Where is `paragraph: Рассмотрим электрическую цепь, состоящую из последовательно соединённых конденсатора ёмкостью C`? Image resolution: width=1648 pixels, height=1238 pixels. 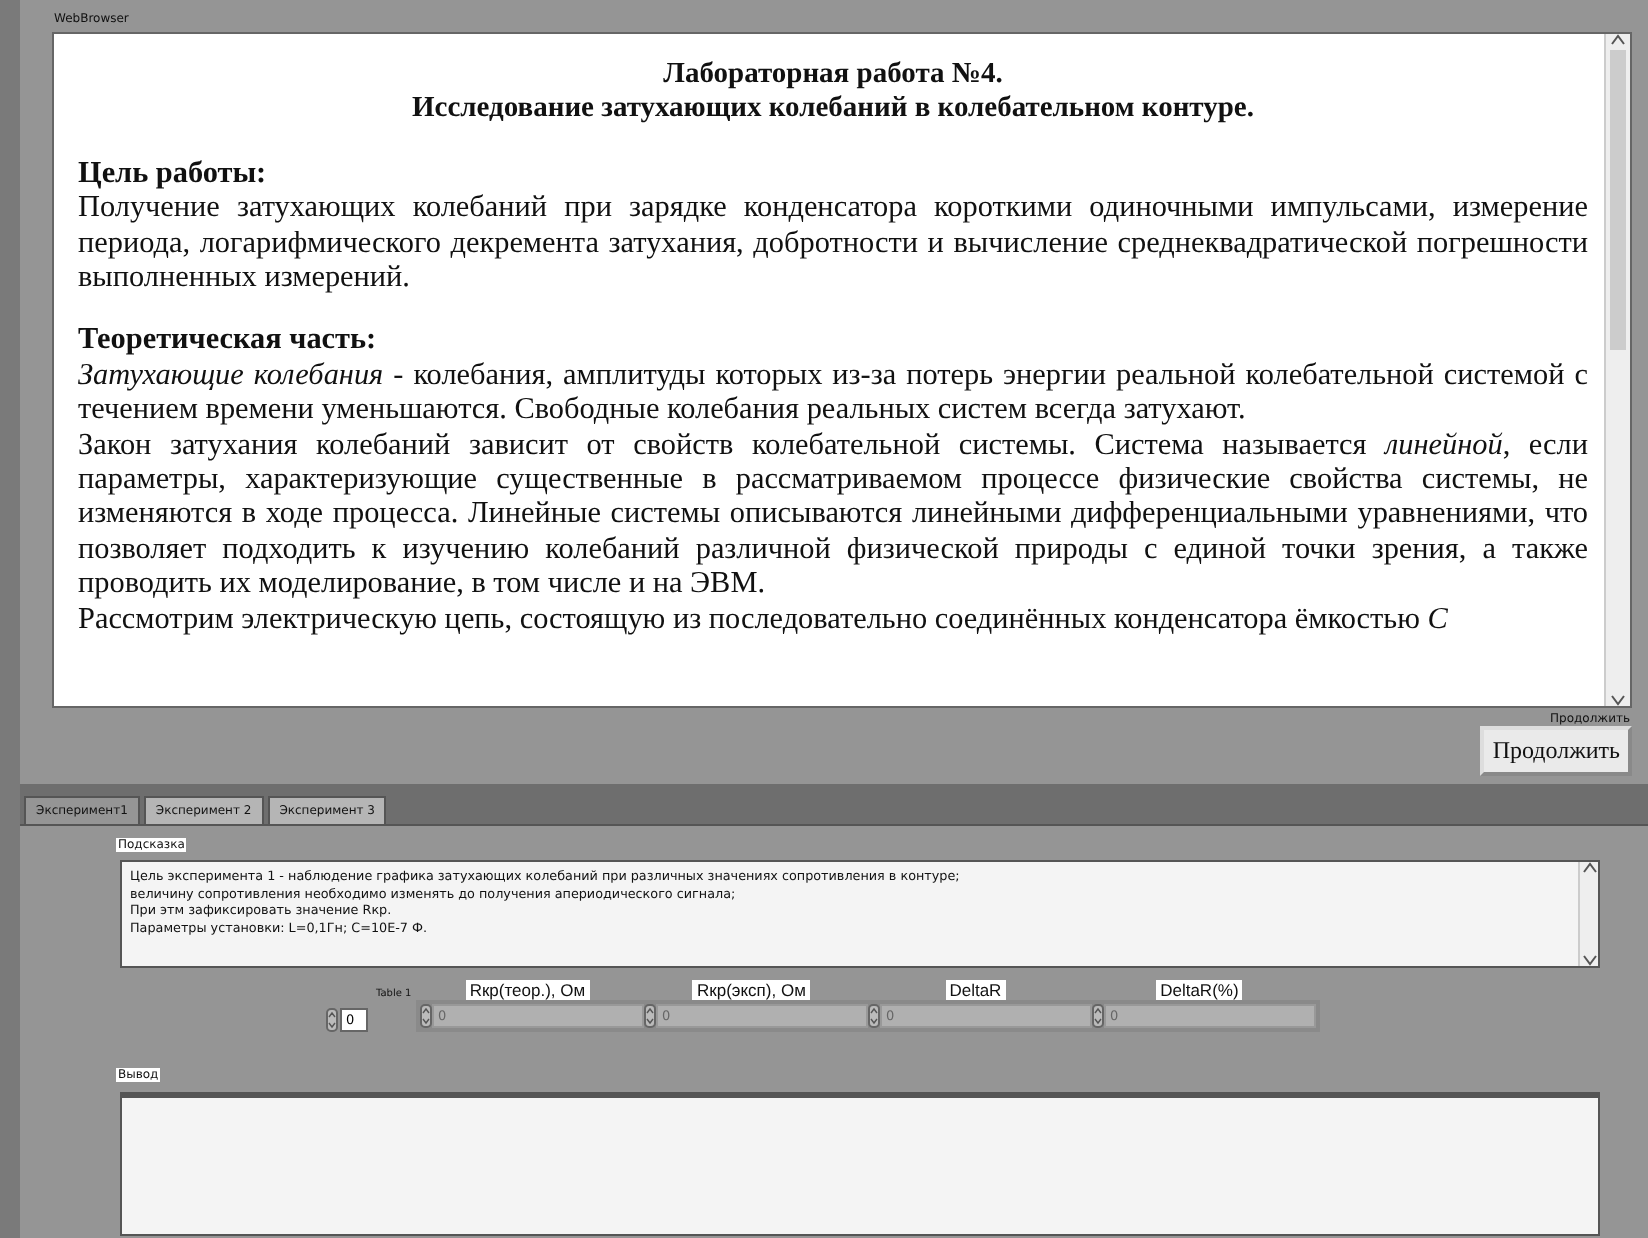 paragraph: Рассмотрим электрическую цепь, состоящую из последовательно соединённых конденсатора ёмкостью C is located at coordinates (764, 619).